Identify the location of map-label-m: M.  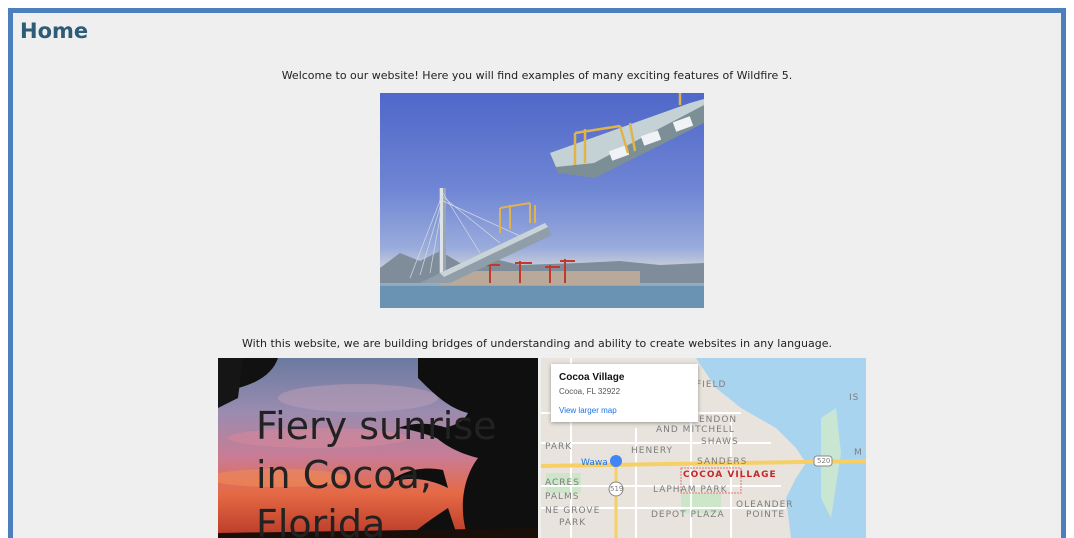
(858, 453).